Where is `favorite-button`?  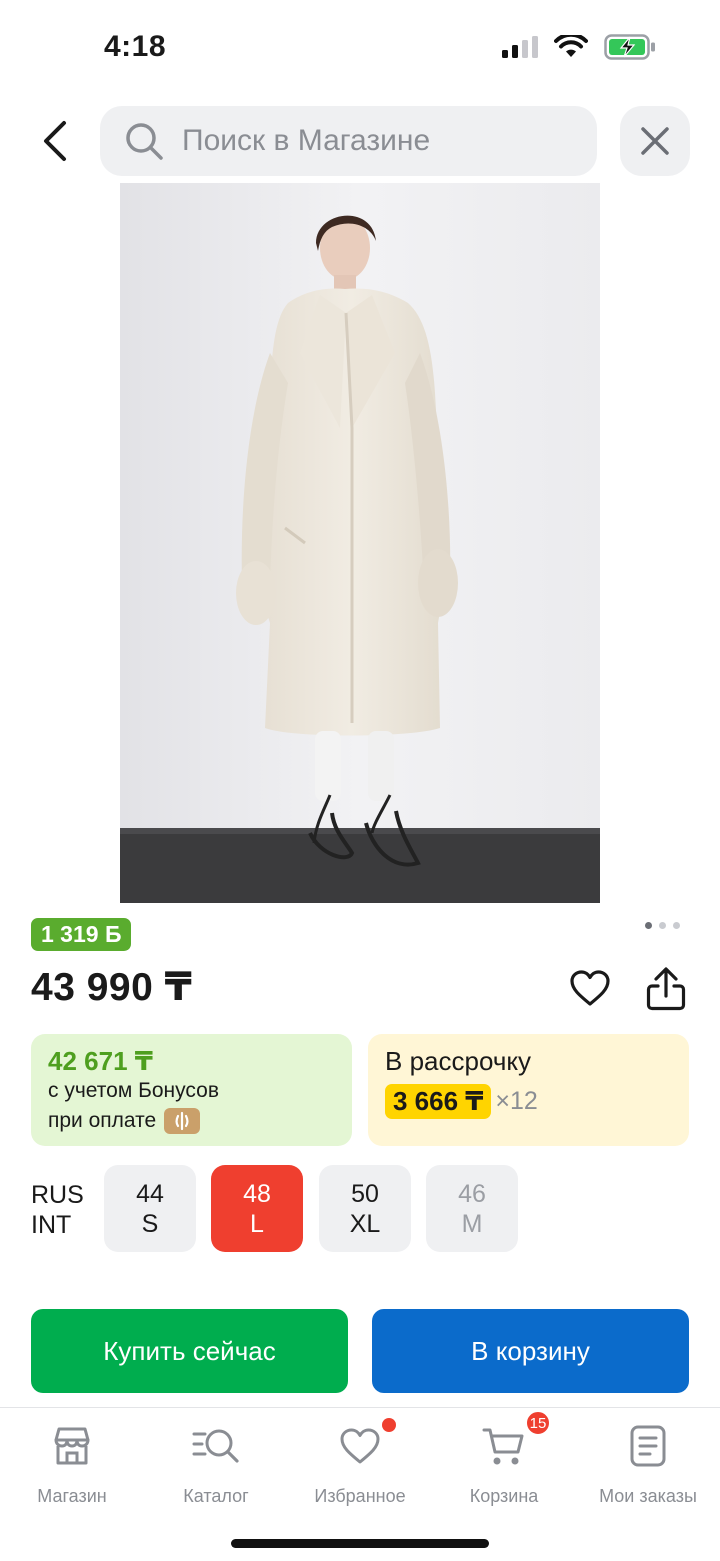 favorite-button is located at coordinates (590, 988).